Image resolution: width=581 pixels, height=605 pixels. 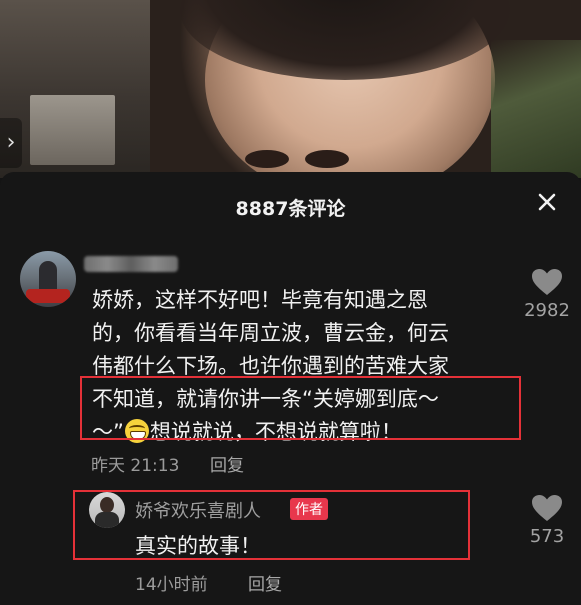 What do you see at coordinates (11, 143) in the screenshot?
I see `side-arrow-button: ›` at bounding box center [11, 143].